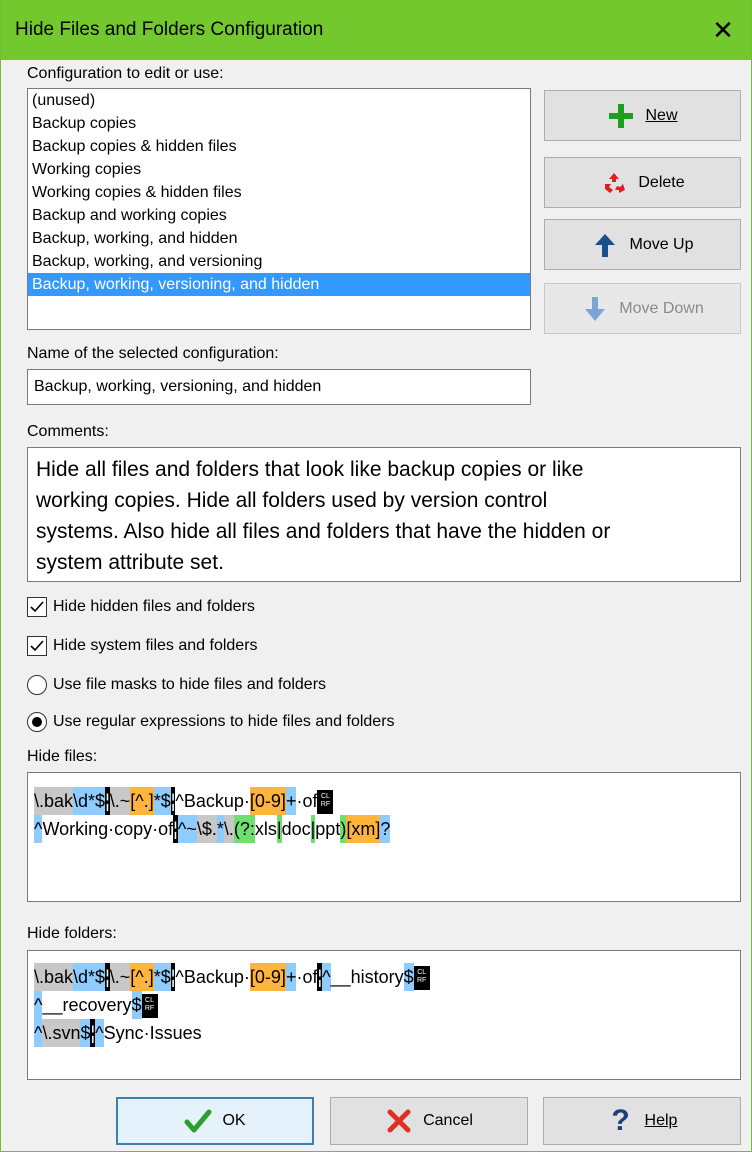 This screenshot has height=1152, width=752. Describe the element at coordinates (723, 30) in the screenshot. I see `close-button: ✕` at that location.